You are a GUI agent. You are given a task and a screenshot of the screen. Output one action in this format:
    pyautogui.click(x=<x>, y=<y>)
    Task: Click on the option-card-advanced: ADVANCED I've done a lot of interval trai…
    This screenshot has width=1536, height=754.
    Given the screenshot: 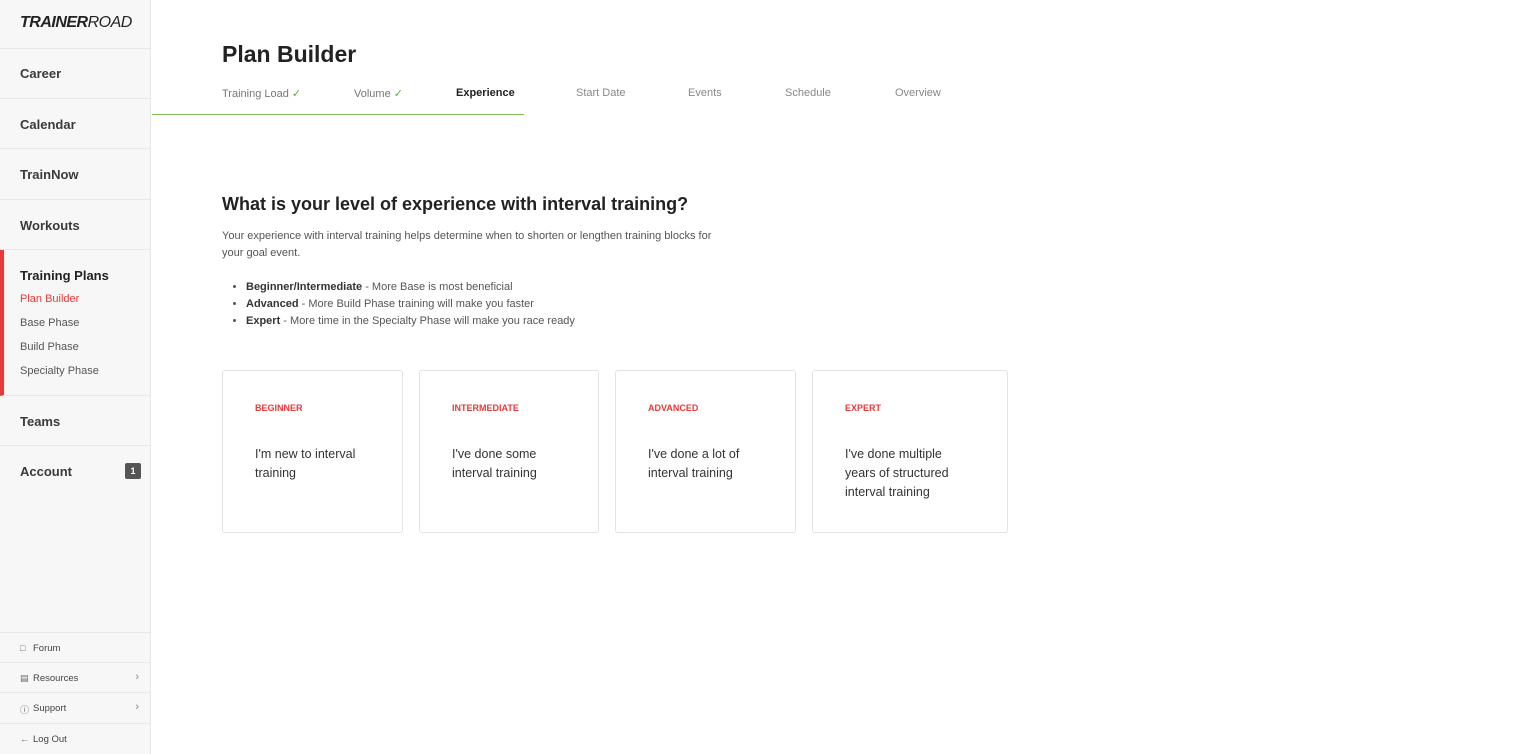 What is the action you would take?
    pyautogui.click(x=705, y=451)
    